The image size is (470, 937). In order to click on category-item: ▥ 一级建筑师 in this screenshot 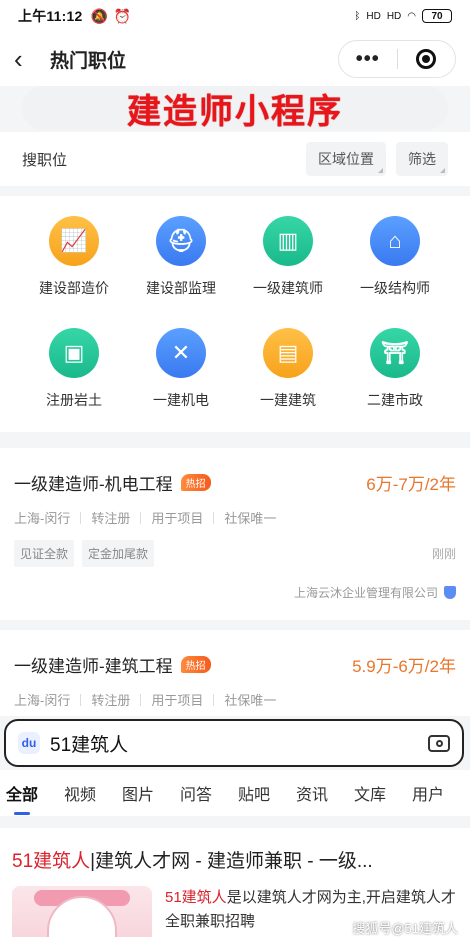, I will do `click(288, 257)`.